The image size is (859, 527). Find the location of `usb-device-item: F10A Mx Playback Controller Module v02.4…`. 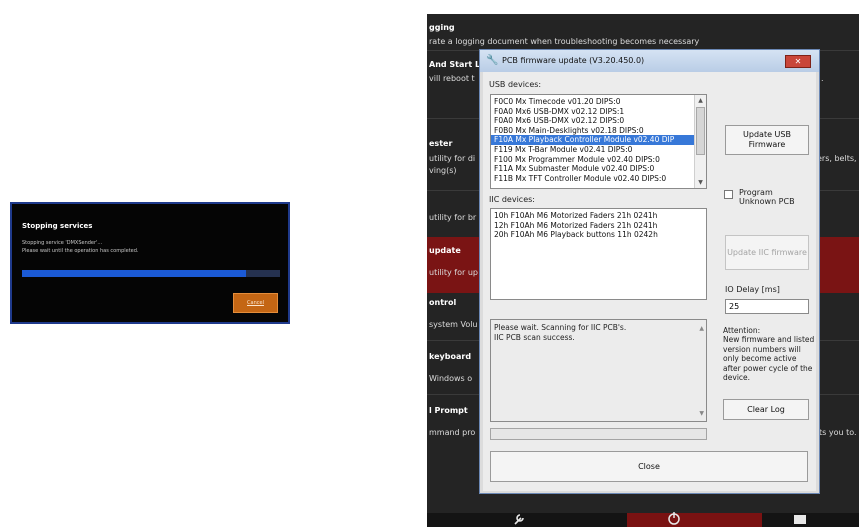

usb-device-item: F10A Mx Playback Controller Module v02.4… is located at coordinates (598, 140).